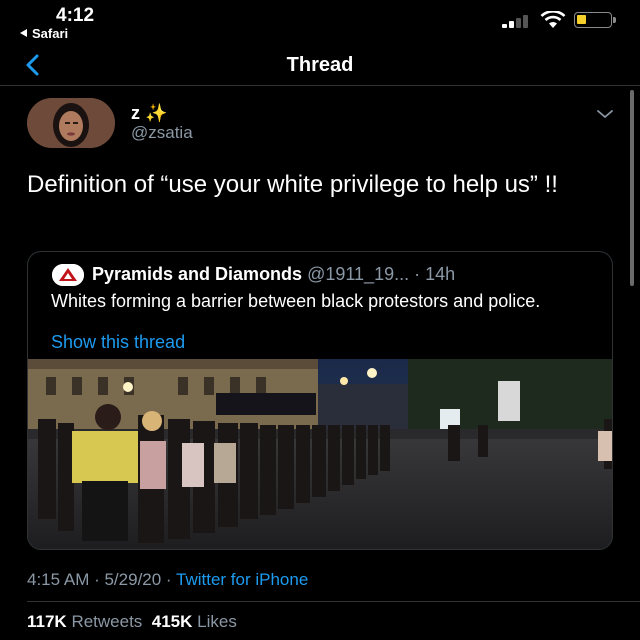 The image size is (640, 640). Describe the element at coordinates (381, 274) in the screenshot. I see `quoted-meta: @1911_19... · 14h` at that location.